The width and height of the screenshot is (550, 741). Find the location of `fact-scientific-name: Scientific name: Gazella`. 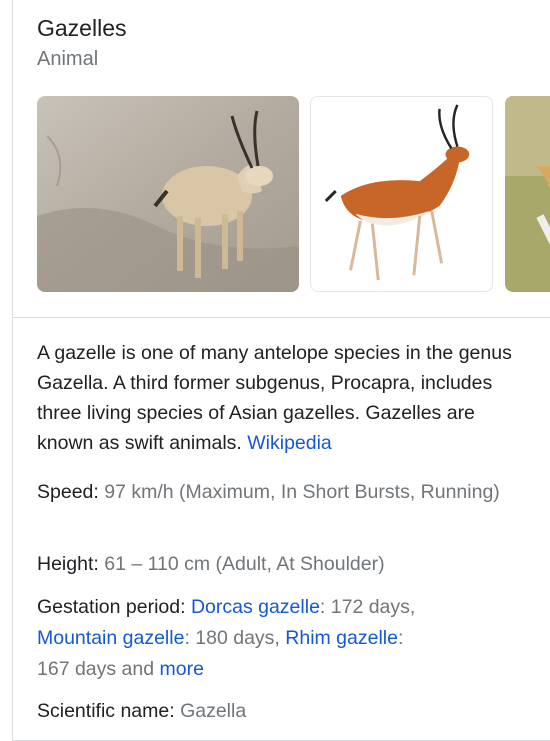

fact-scientific-name: Scientific name: Gazella is located at coordinates (282, 711).